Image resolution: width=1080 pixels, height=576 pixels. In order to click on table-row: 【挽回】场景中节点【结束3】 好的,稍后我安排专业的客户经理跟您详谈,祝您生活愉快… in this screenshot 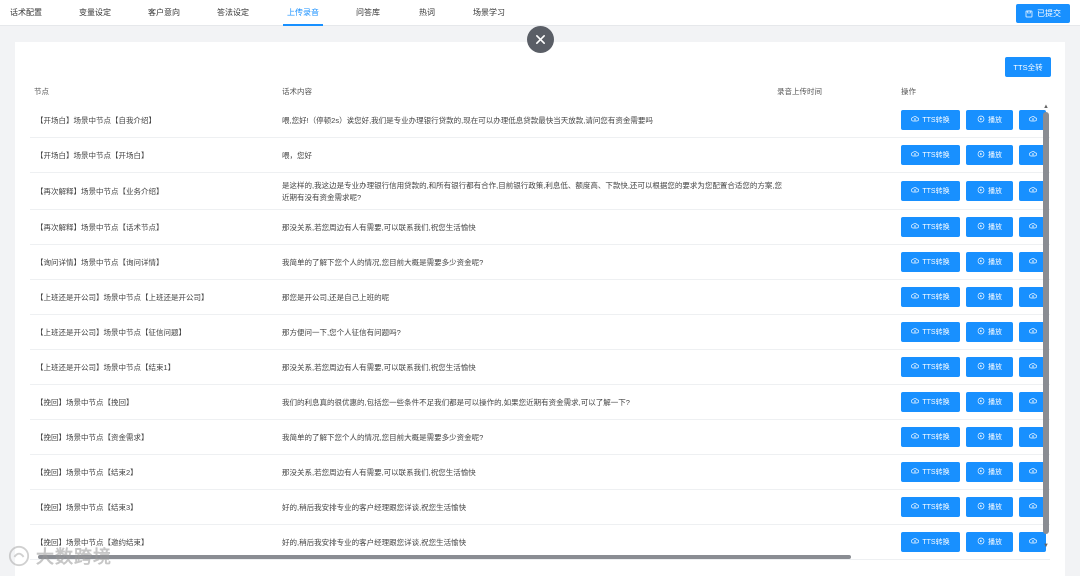, I will do `click(540, 507)`.